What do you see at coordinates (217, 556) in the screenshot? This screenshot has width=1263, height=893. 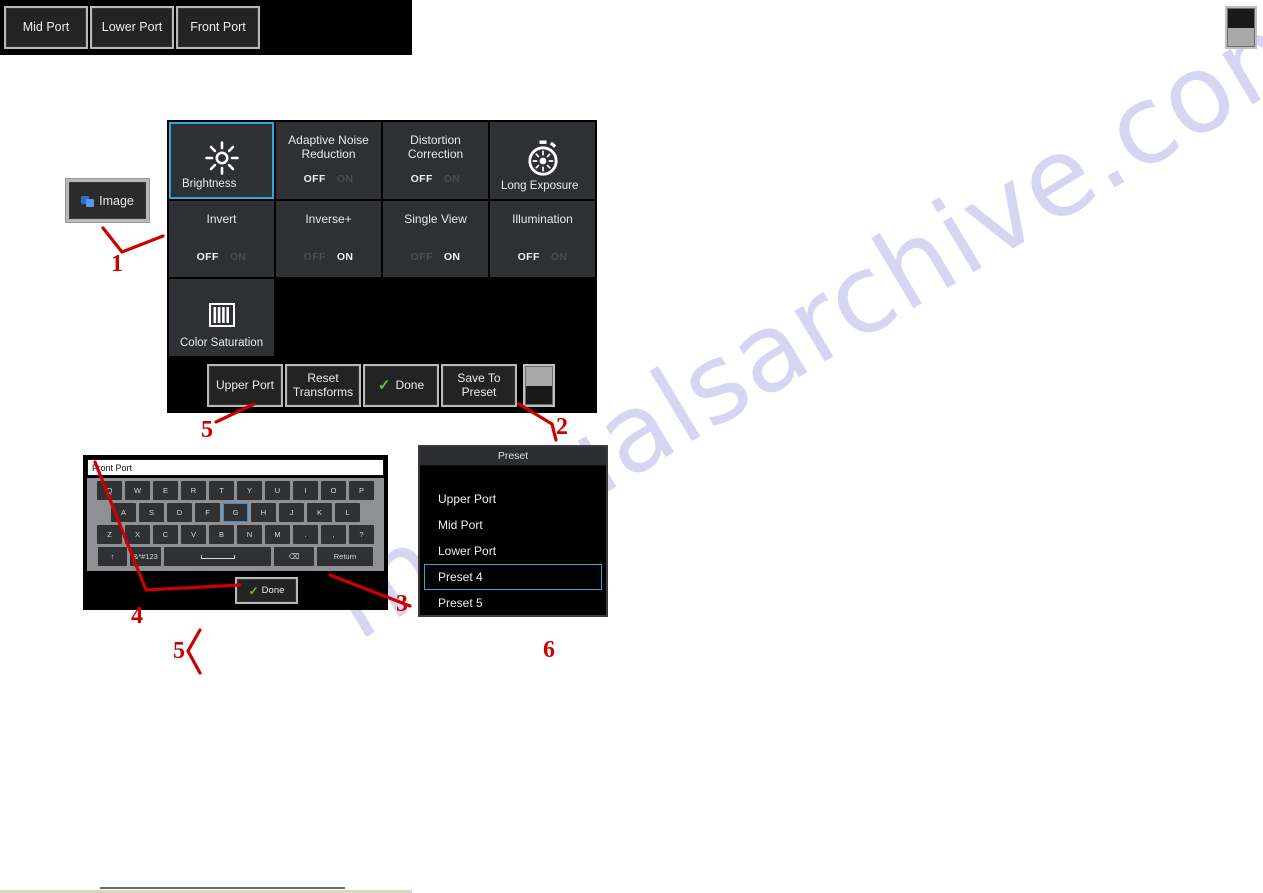 I see `key-space` at bounding box center [217, 556].